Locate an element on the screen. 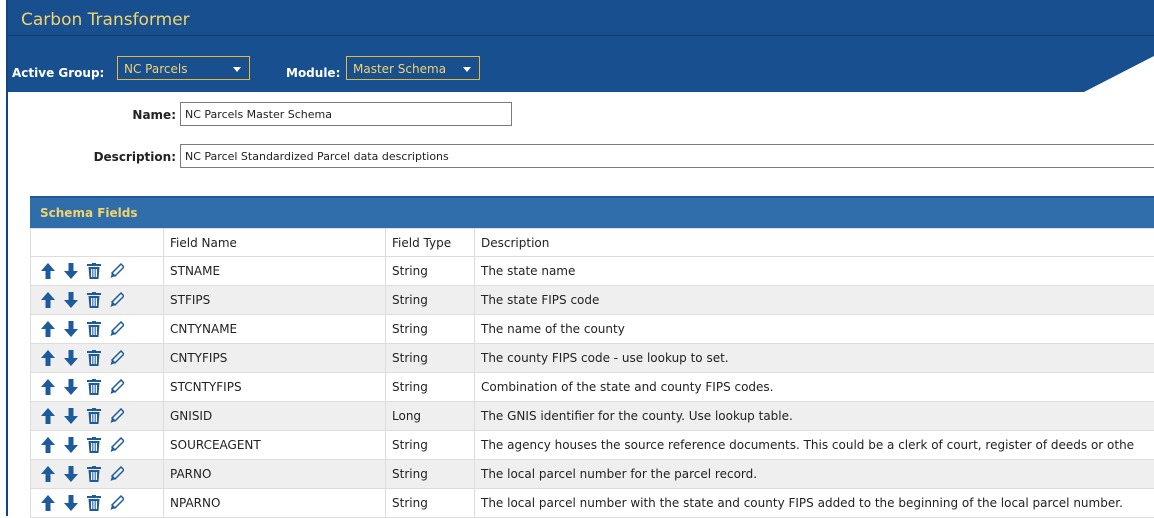 This screenshot has width=1154, height=518. field-type-column-header: Field Type is located at coordinates (430, 243).